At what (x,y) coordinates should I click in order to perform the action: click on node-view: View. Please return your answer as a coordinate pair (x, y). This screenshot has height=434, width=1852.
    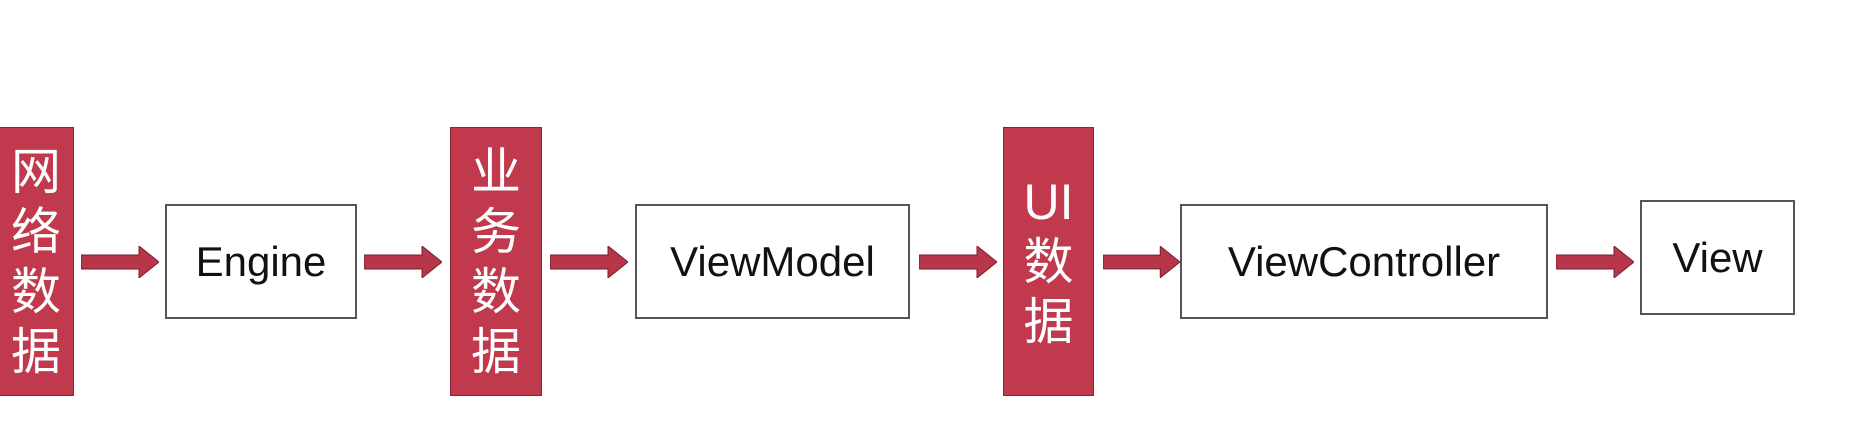
    Looking at the image, I should click on (1717, 257).